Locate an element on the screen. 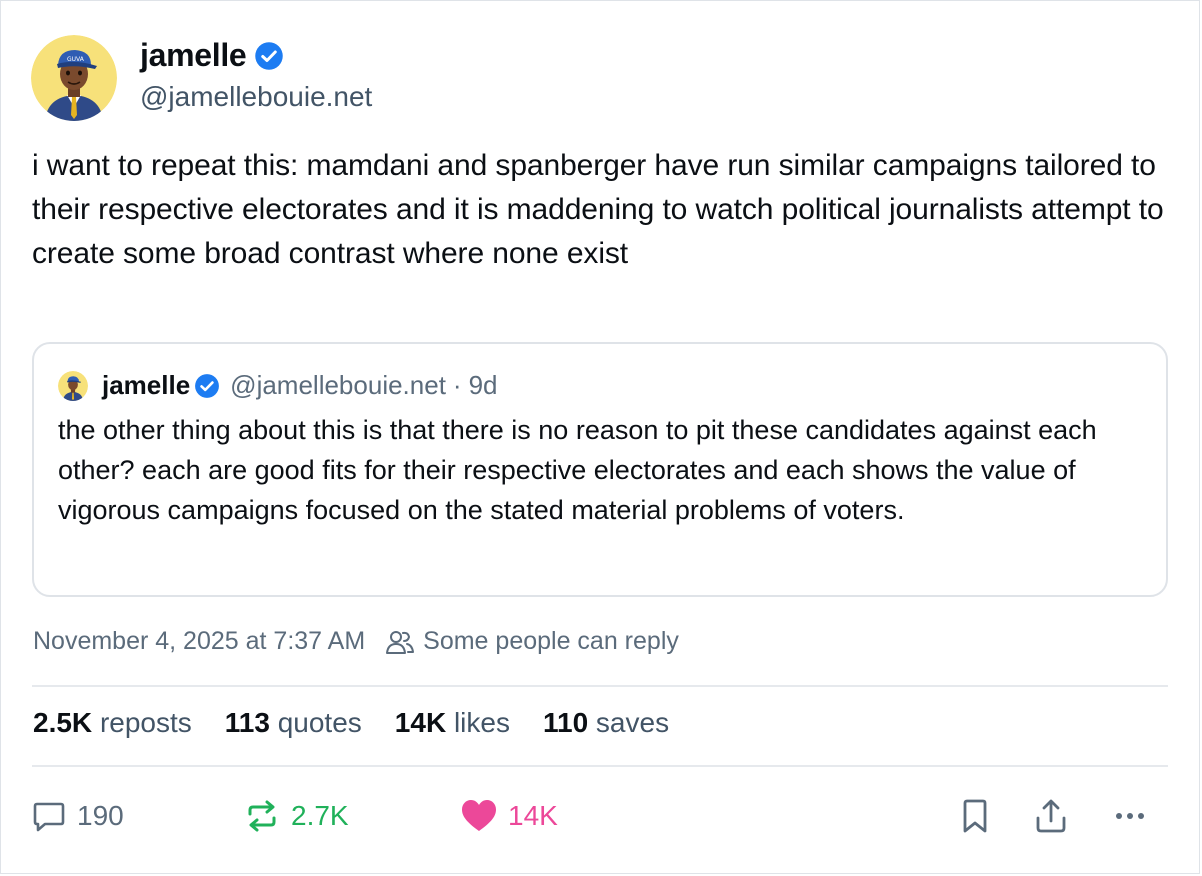  more-options-button is located at coordinates (1130, 816).